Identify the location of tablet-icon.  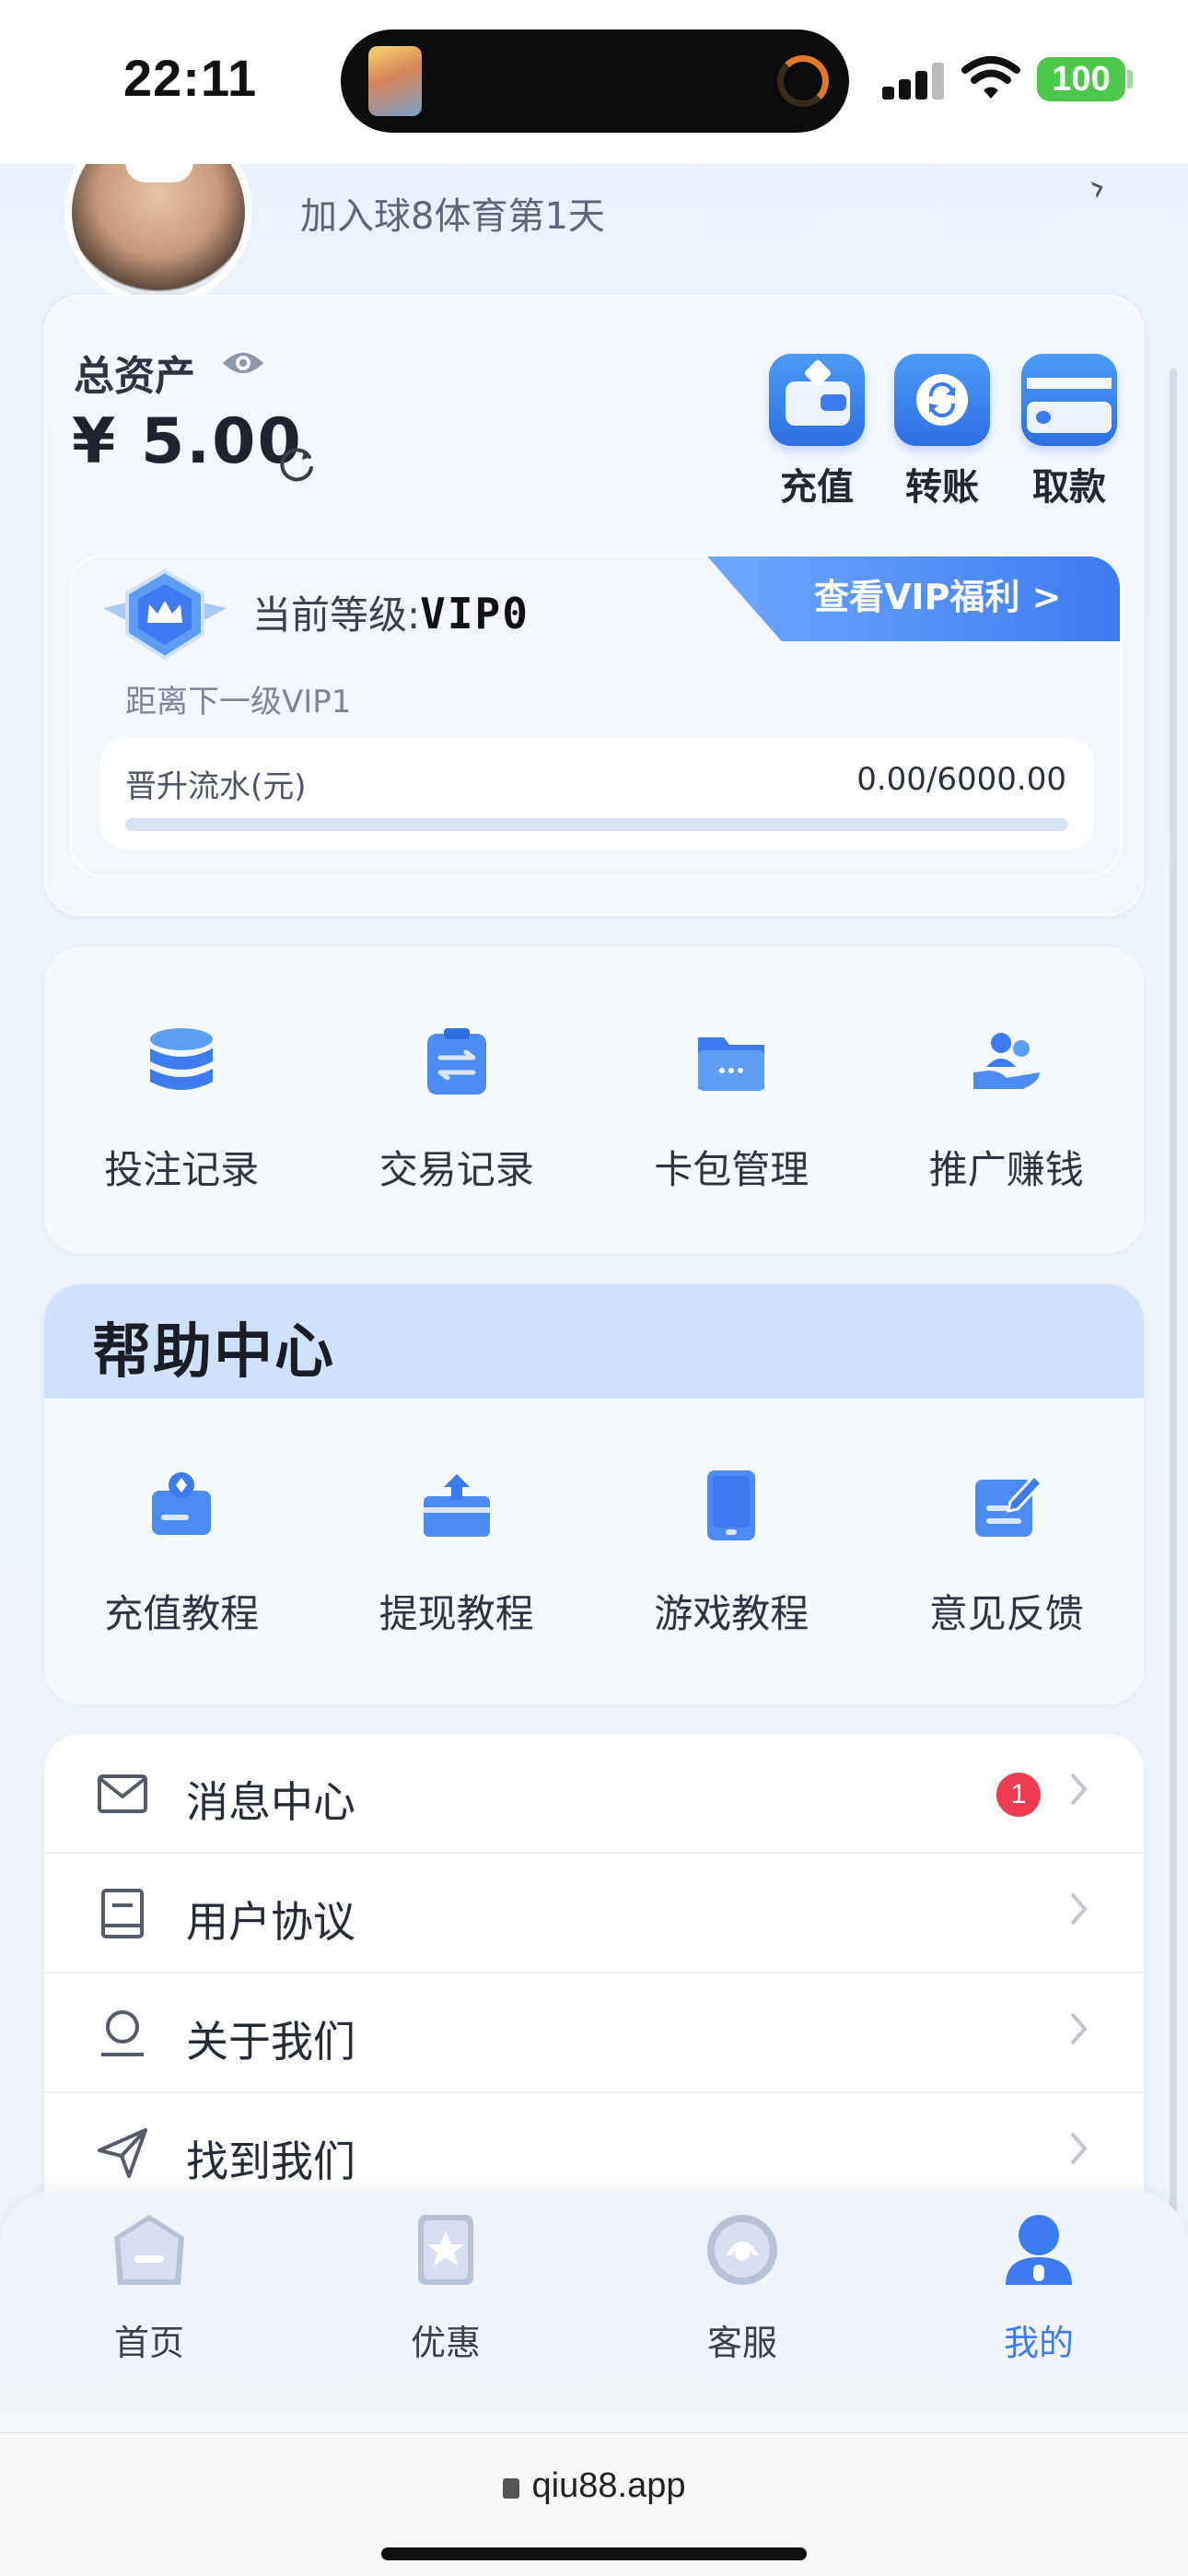
(731, 1505).